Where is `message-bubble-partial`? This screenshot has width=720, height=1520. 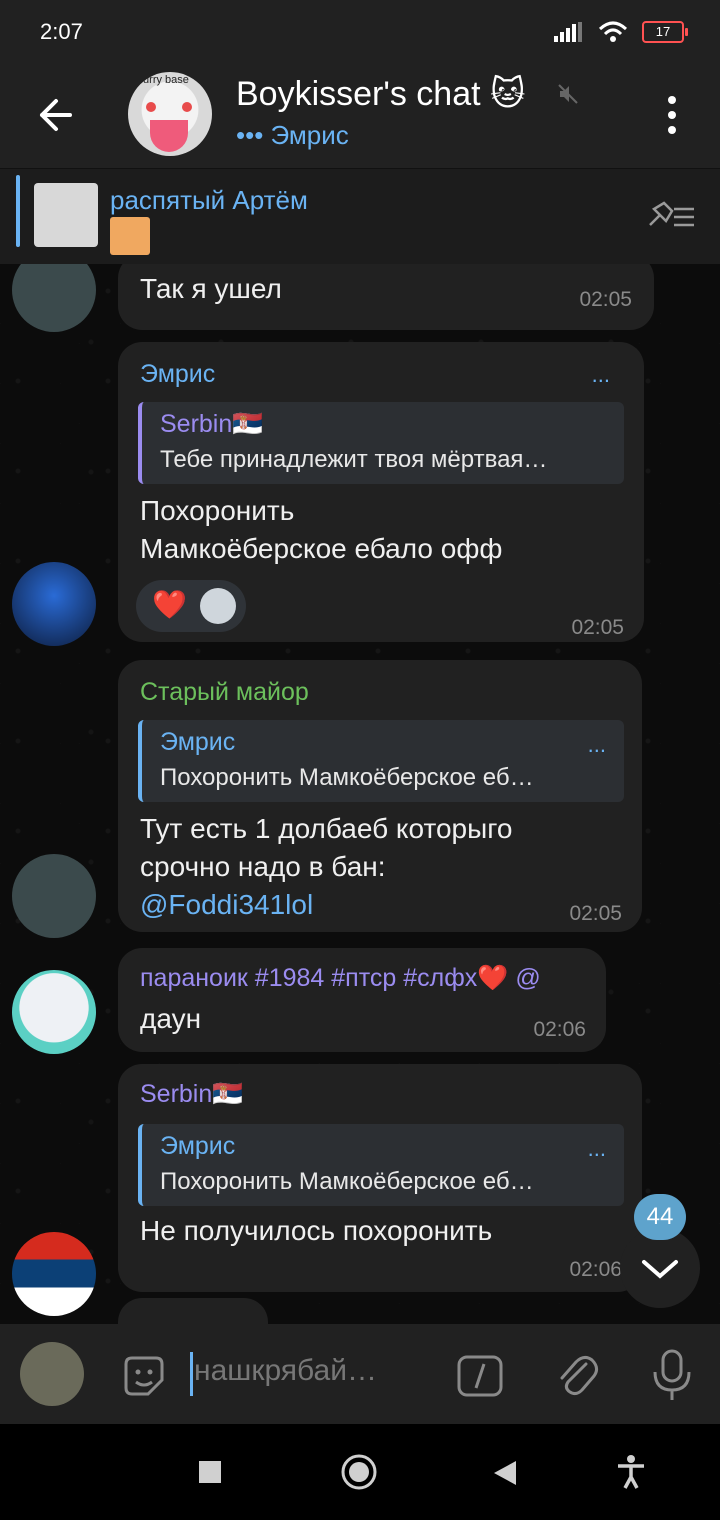 message-bubble-partial is located at coordinates (193, 1311).